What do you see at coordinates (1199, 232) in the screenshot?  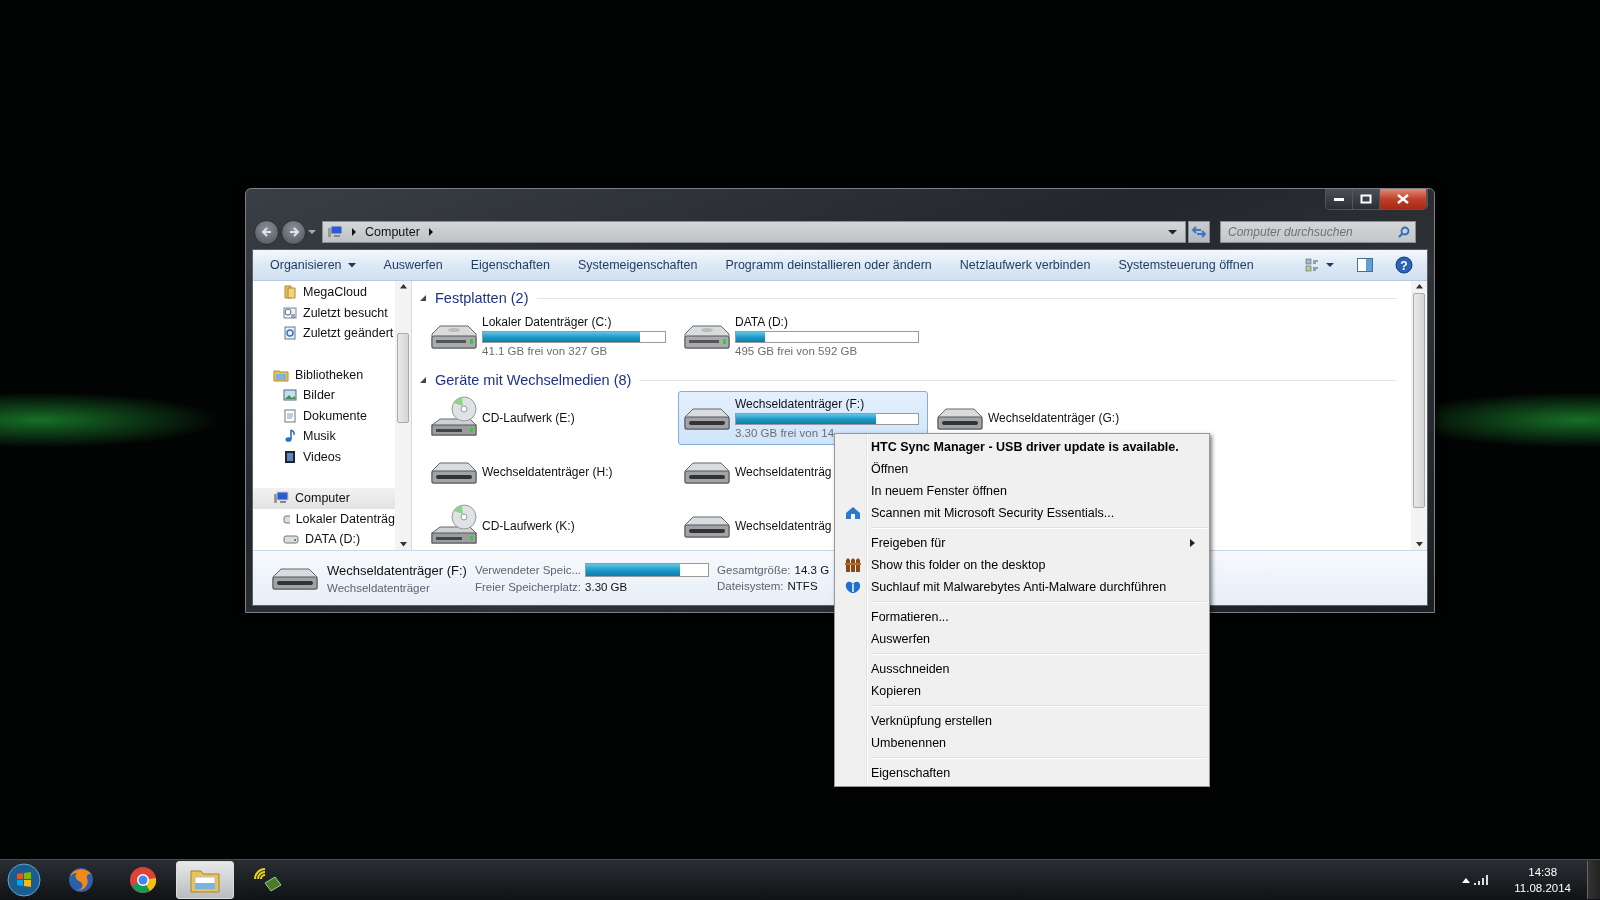 I see `refresh-button` at bounding box center [1199, 232].